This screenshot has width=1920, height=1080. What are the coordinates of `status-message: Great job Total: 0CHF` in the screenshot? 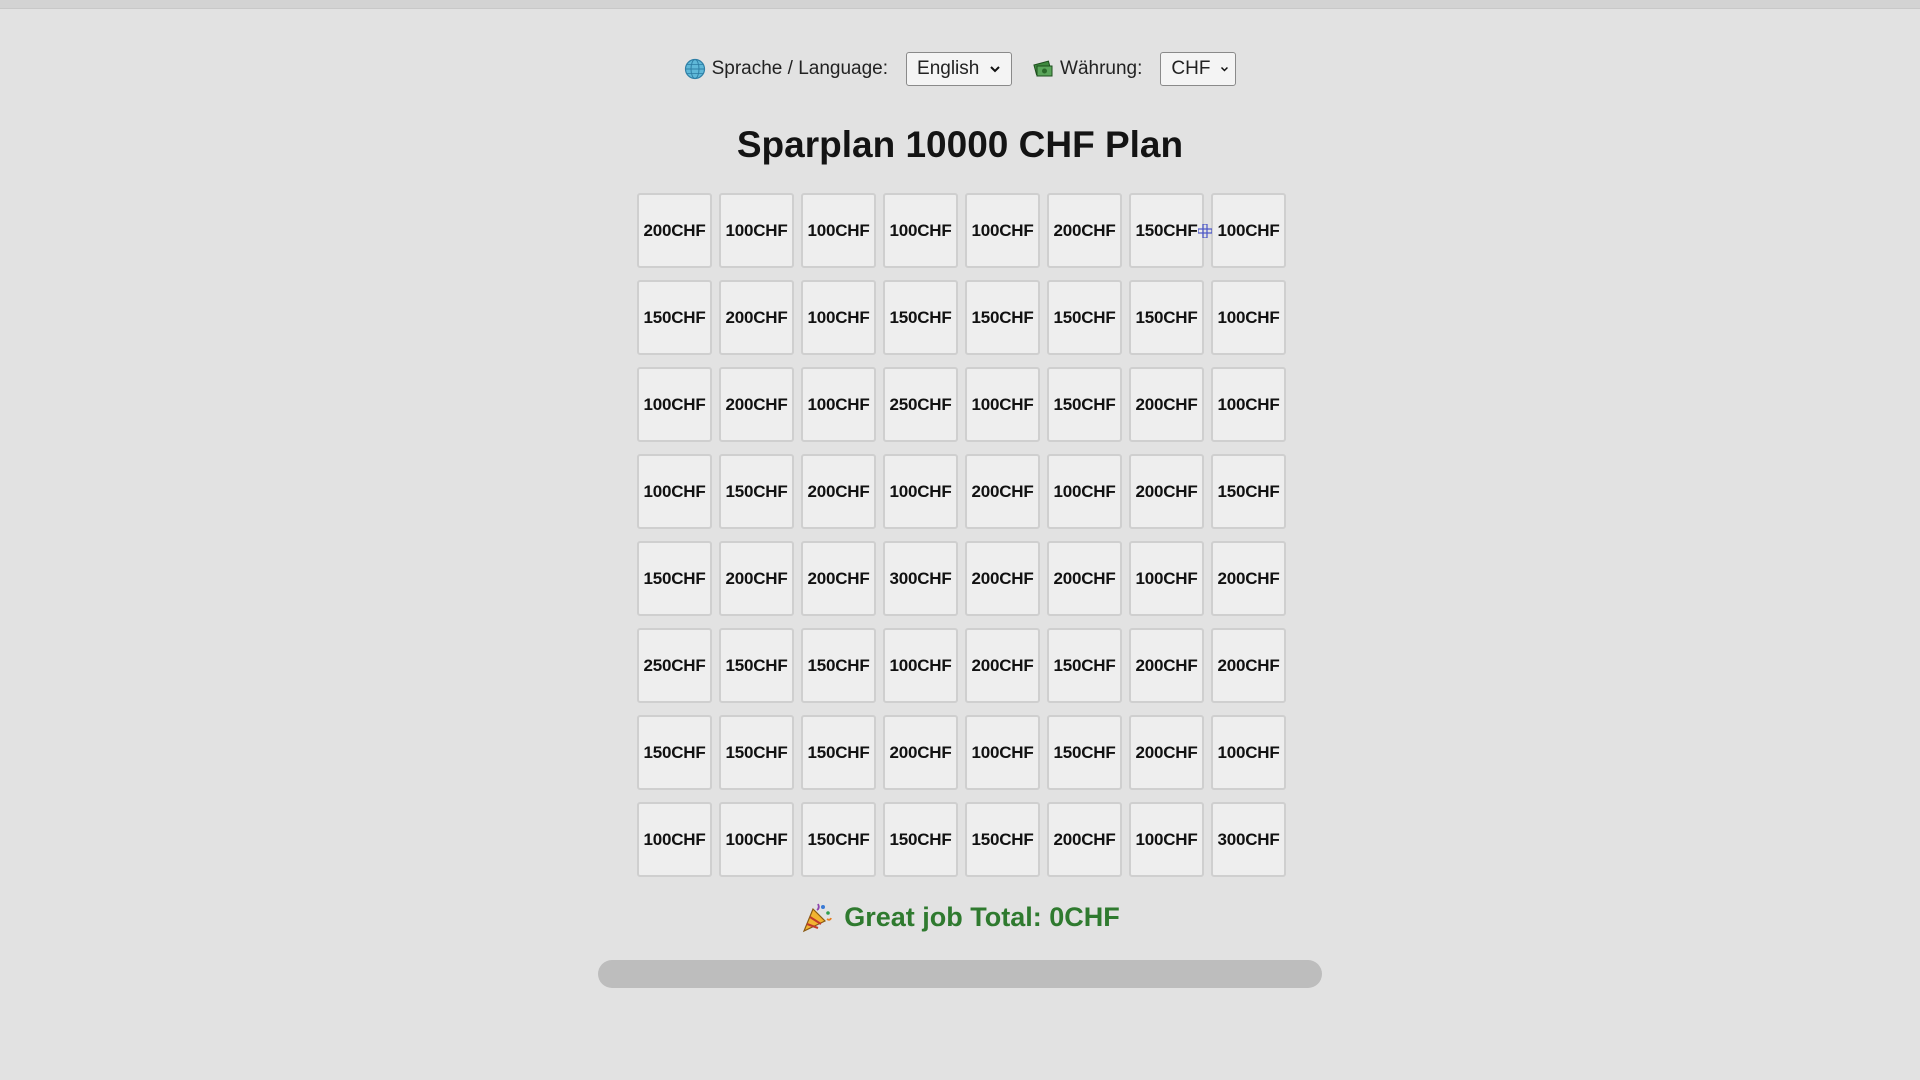 It's located at (960, 917).